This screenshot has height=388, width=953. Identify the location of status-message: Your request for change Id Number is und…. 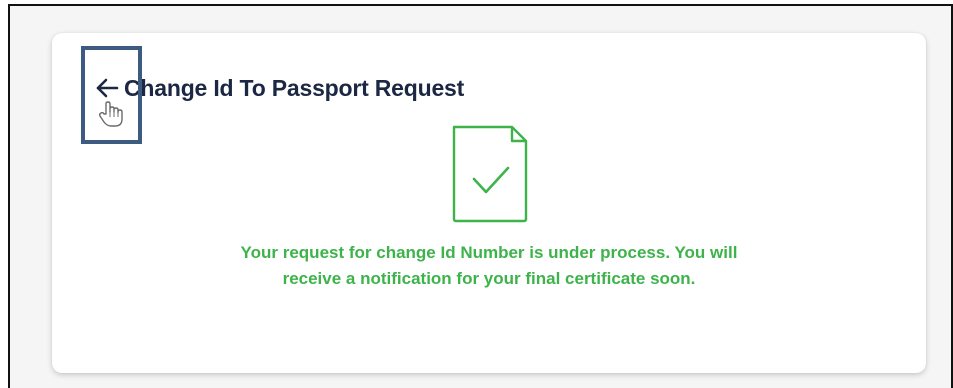
(489, 265).